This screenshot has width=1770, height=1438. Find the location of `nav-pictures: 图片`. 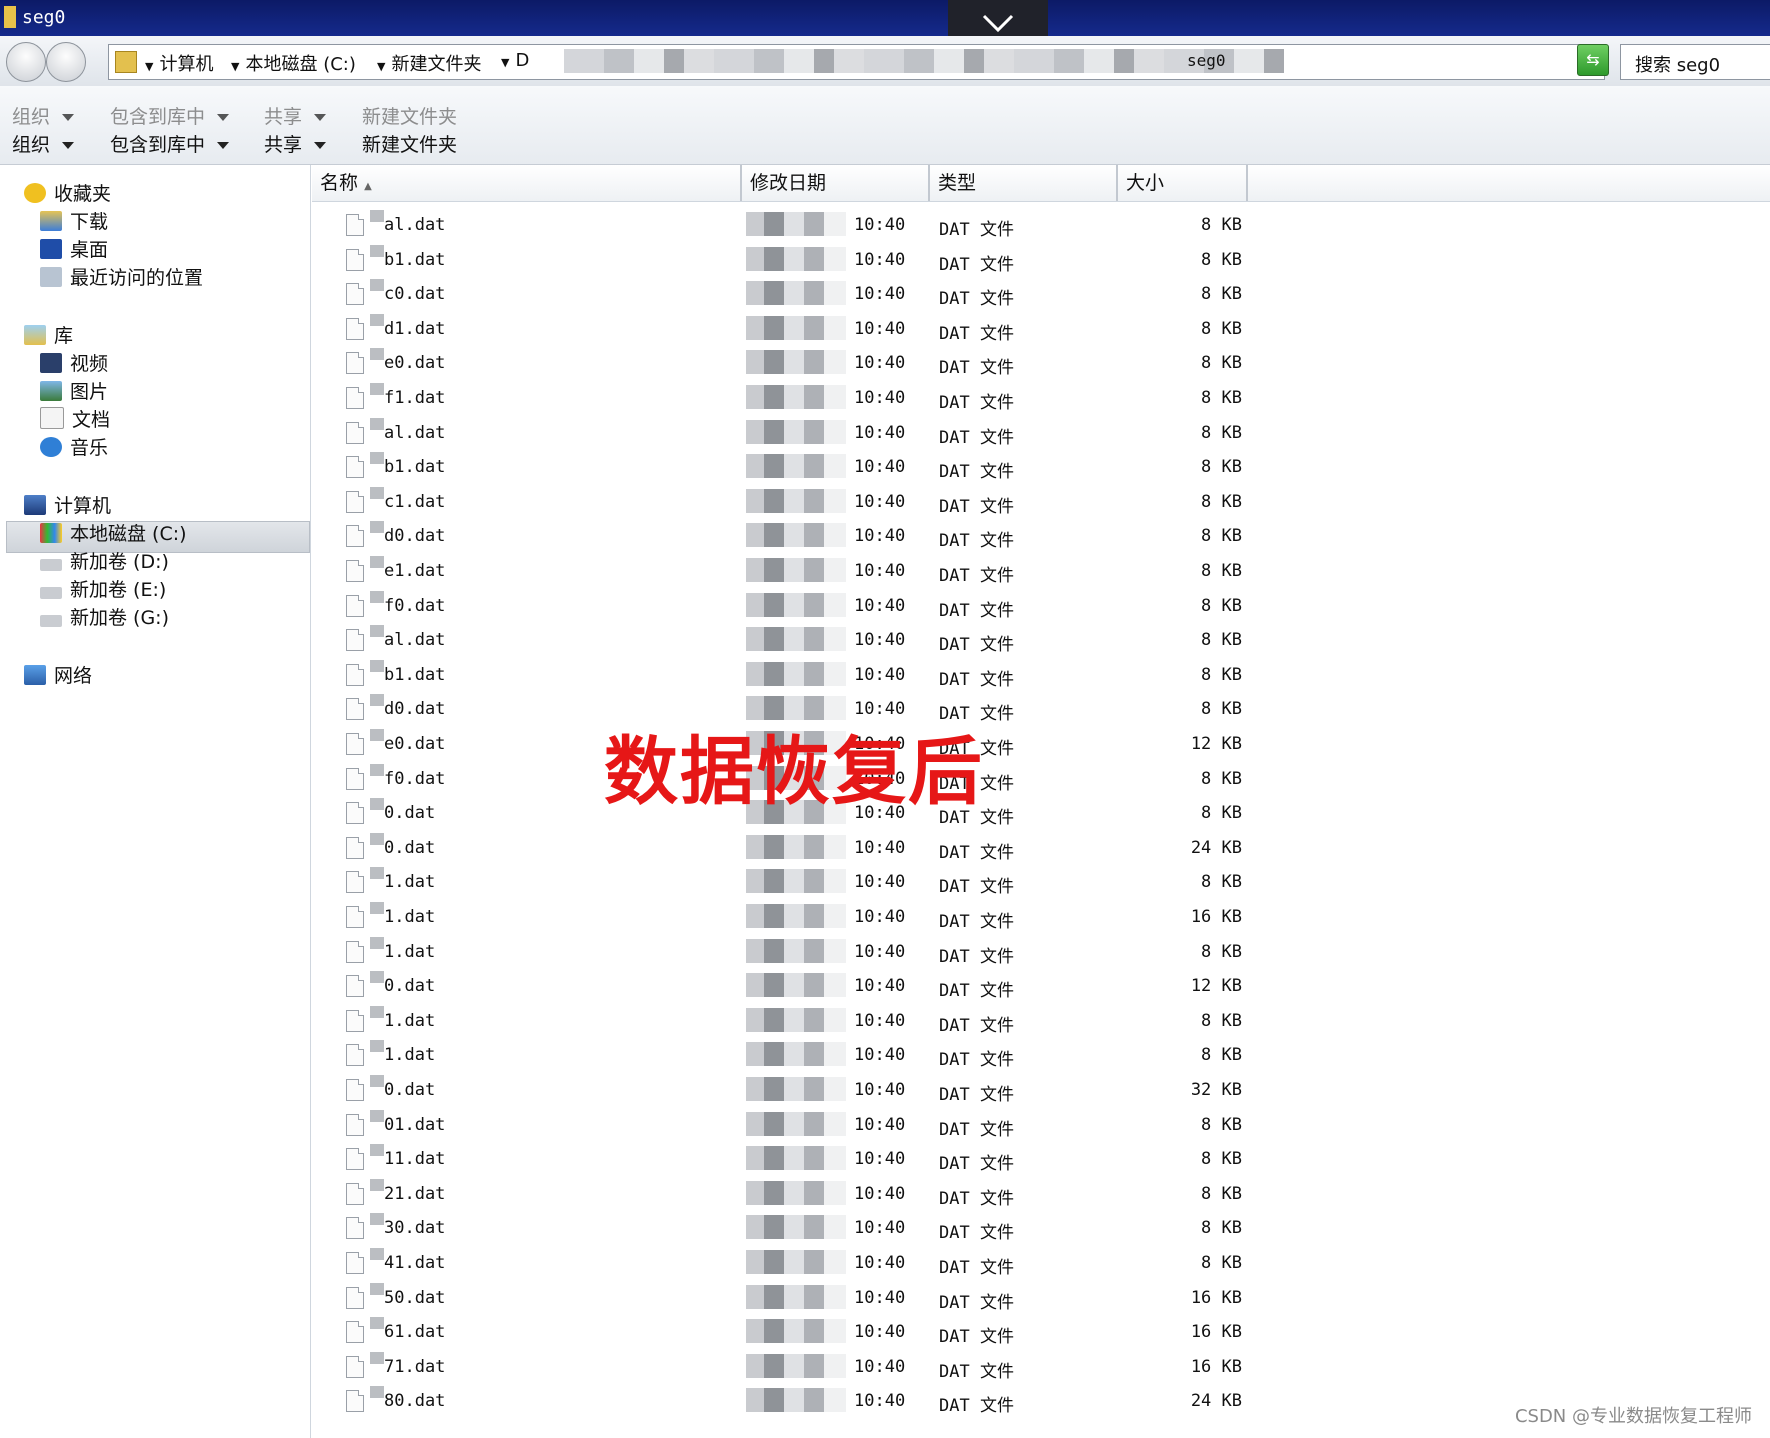

nav-pictures: 图片 is located at coordinates (74, 390).